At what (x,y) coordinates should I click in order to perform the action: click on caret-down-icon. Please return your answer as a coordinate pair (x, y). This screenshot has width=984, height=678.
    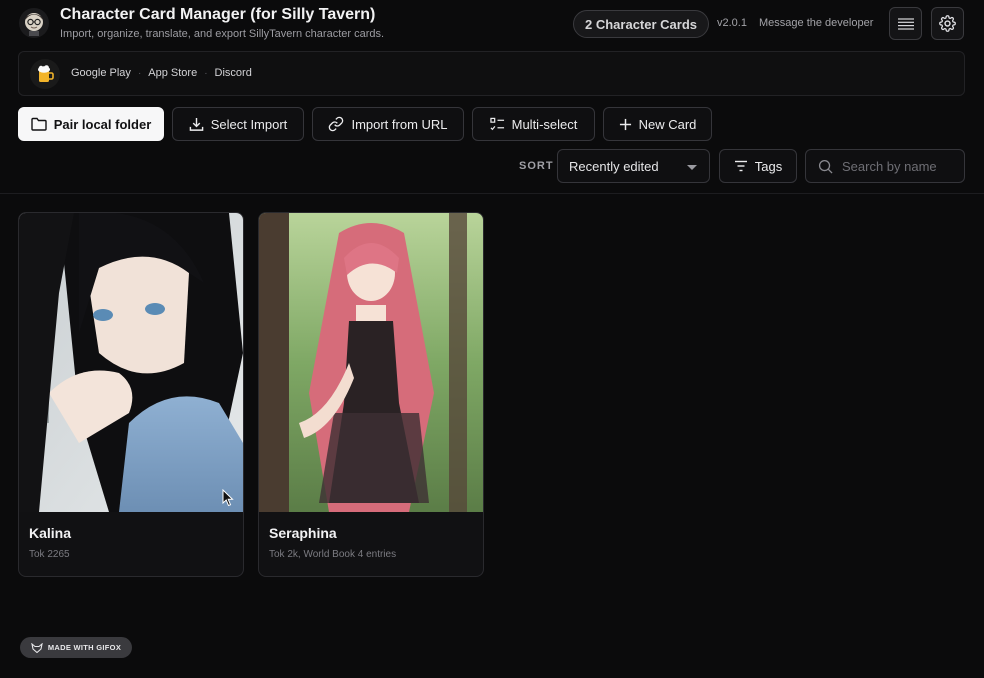
    Looking at the image, I should click on (692, 167).